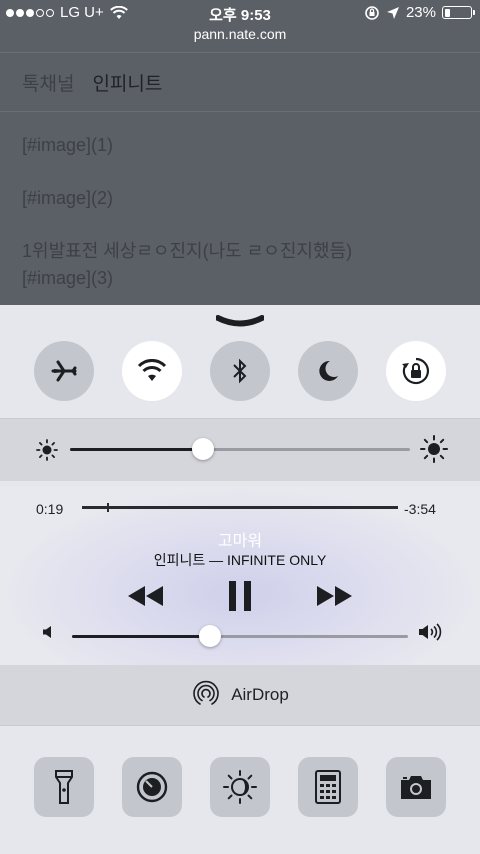 This screenshot has width=480, height=854. What do you see at coordinates (187, 251) in the screenshot?
I see `content-line: 1위발표전 세상ㄹㅇ진지(나도 ㄹㅇ진지했듬)` at bounding box center [187, 251].